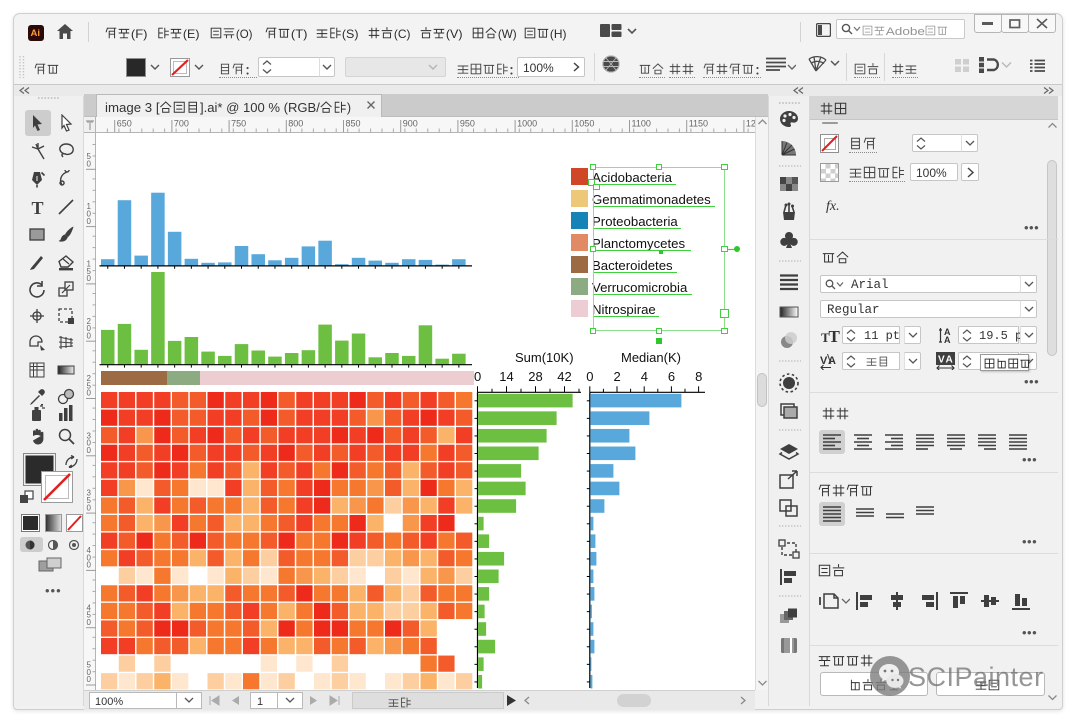 This screenshot has height=727, width=1080. What do you see at coordinates (467, 124) in the screenshot?
I see `svg-text: 950` at bounding box center [467, 124].